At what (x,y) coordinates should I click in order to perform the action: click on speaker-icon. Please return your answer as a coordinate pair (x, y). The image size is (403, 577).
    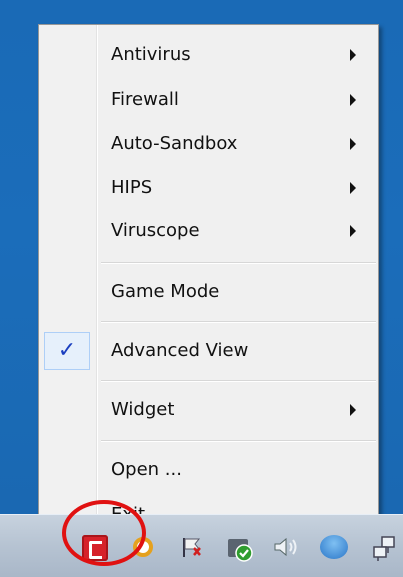
    Looking at the image, I should click on (286, 547).